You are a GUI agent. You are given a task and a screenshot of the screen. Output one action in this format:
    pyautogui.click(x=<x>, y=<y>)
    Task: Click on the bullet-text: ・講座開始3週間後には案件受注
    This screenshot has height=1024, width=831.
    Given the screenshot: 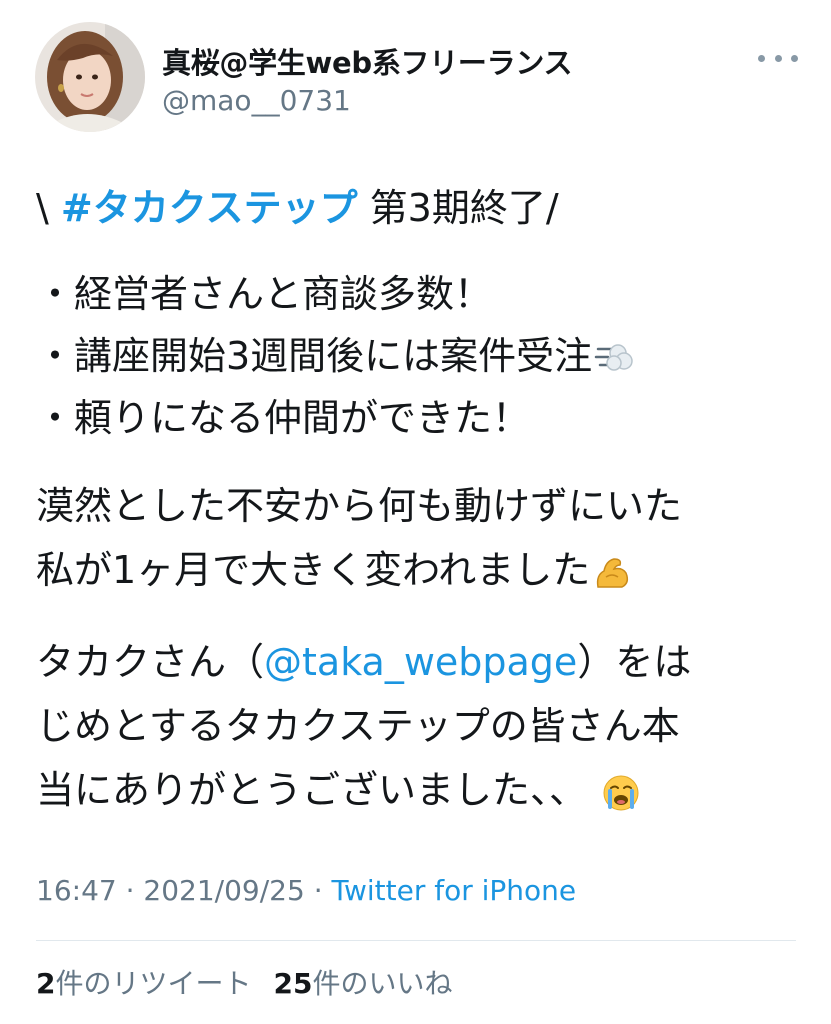 What is the action you would take?
    pyautogui.click(x=314, y=356)
    